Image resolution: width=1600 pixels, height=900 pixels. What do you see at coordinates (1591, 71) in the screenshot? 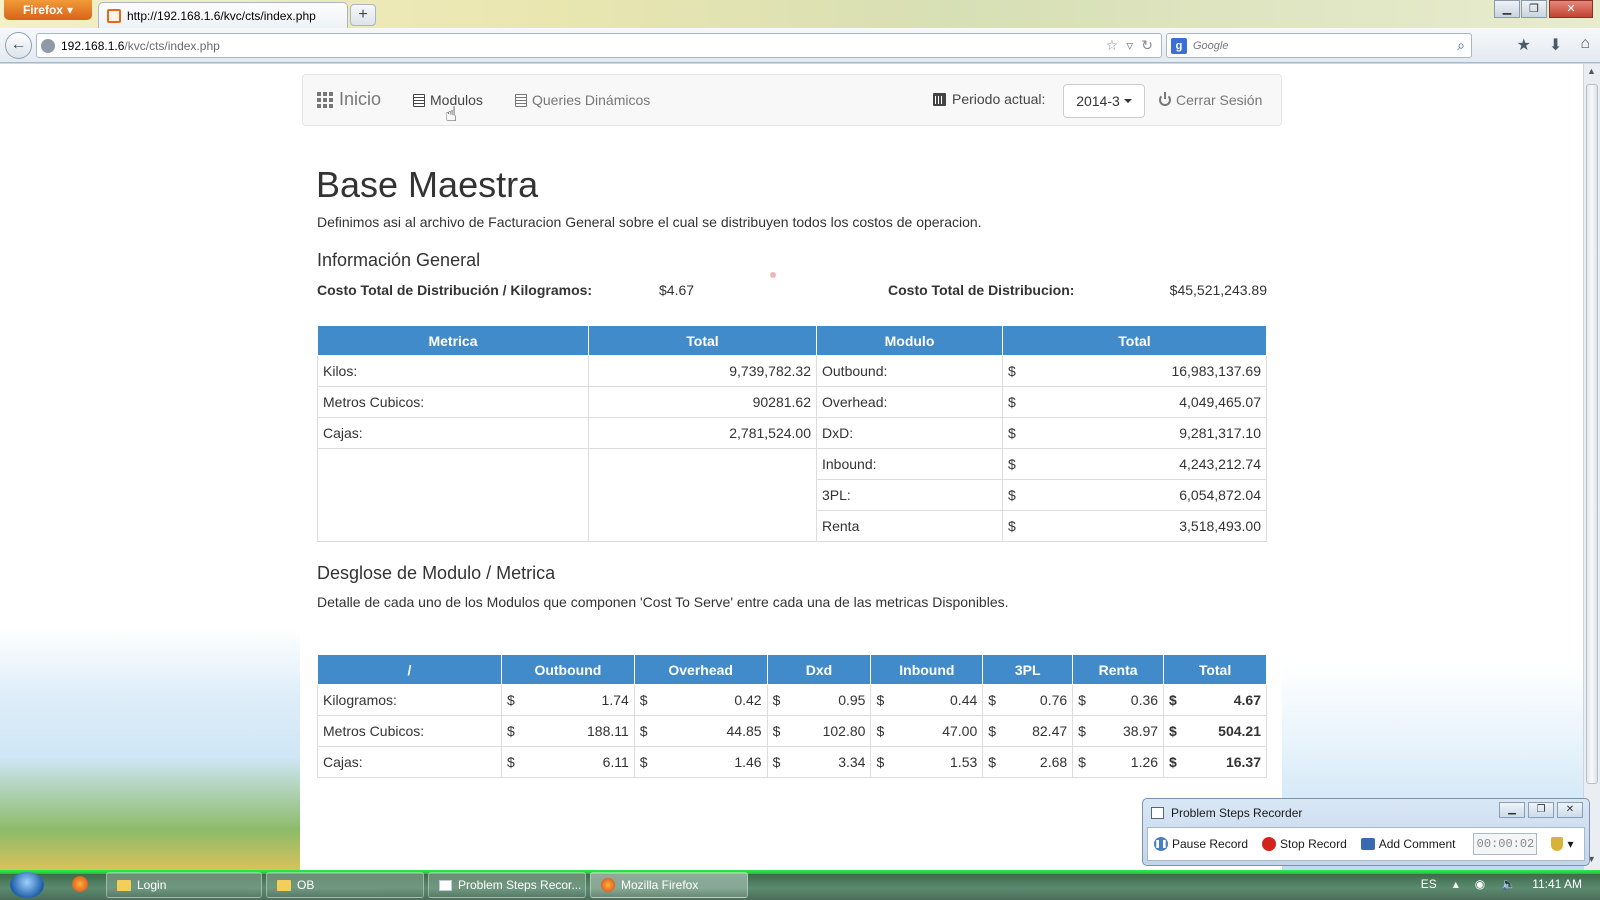
I see `scroll-up-icon: ▲` at bounding box center [1591, 71].